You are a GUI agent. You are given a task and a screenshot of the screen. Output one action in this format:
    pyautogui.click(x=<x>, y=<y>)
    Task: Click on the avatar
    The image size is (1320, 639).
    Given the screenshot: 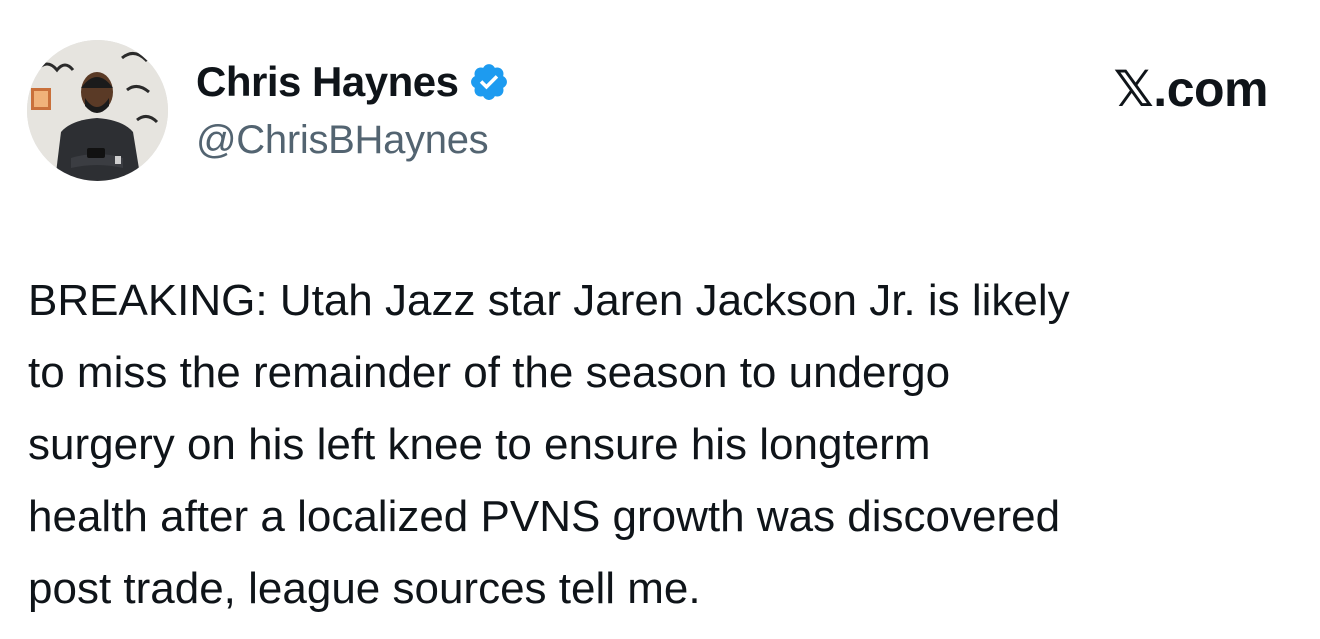 What is the action you would take?
    pyautogui.click(x=97, y=110)
    